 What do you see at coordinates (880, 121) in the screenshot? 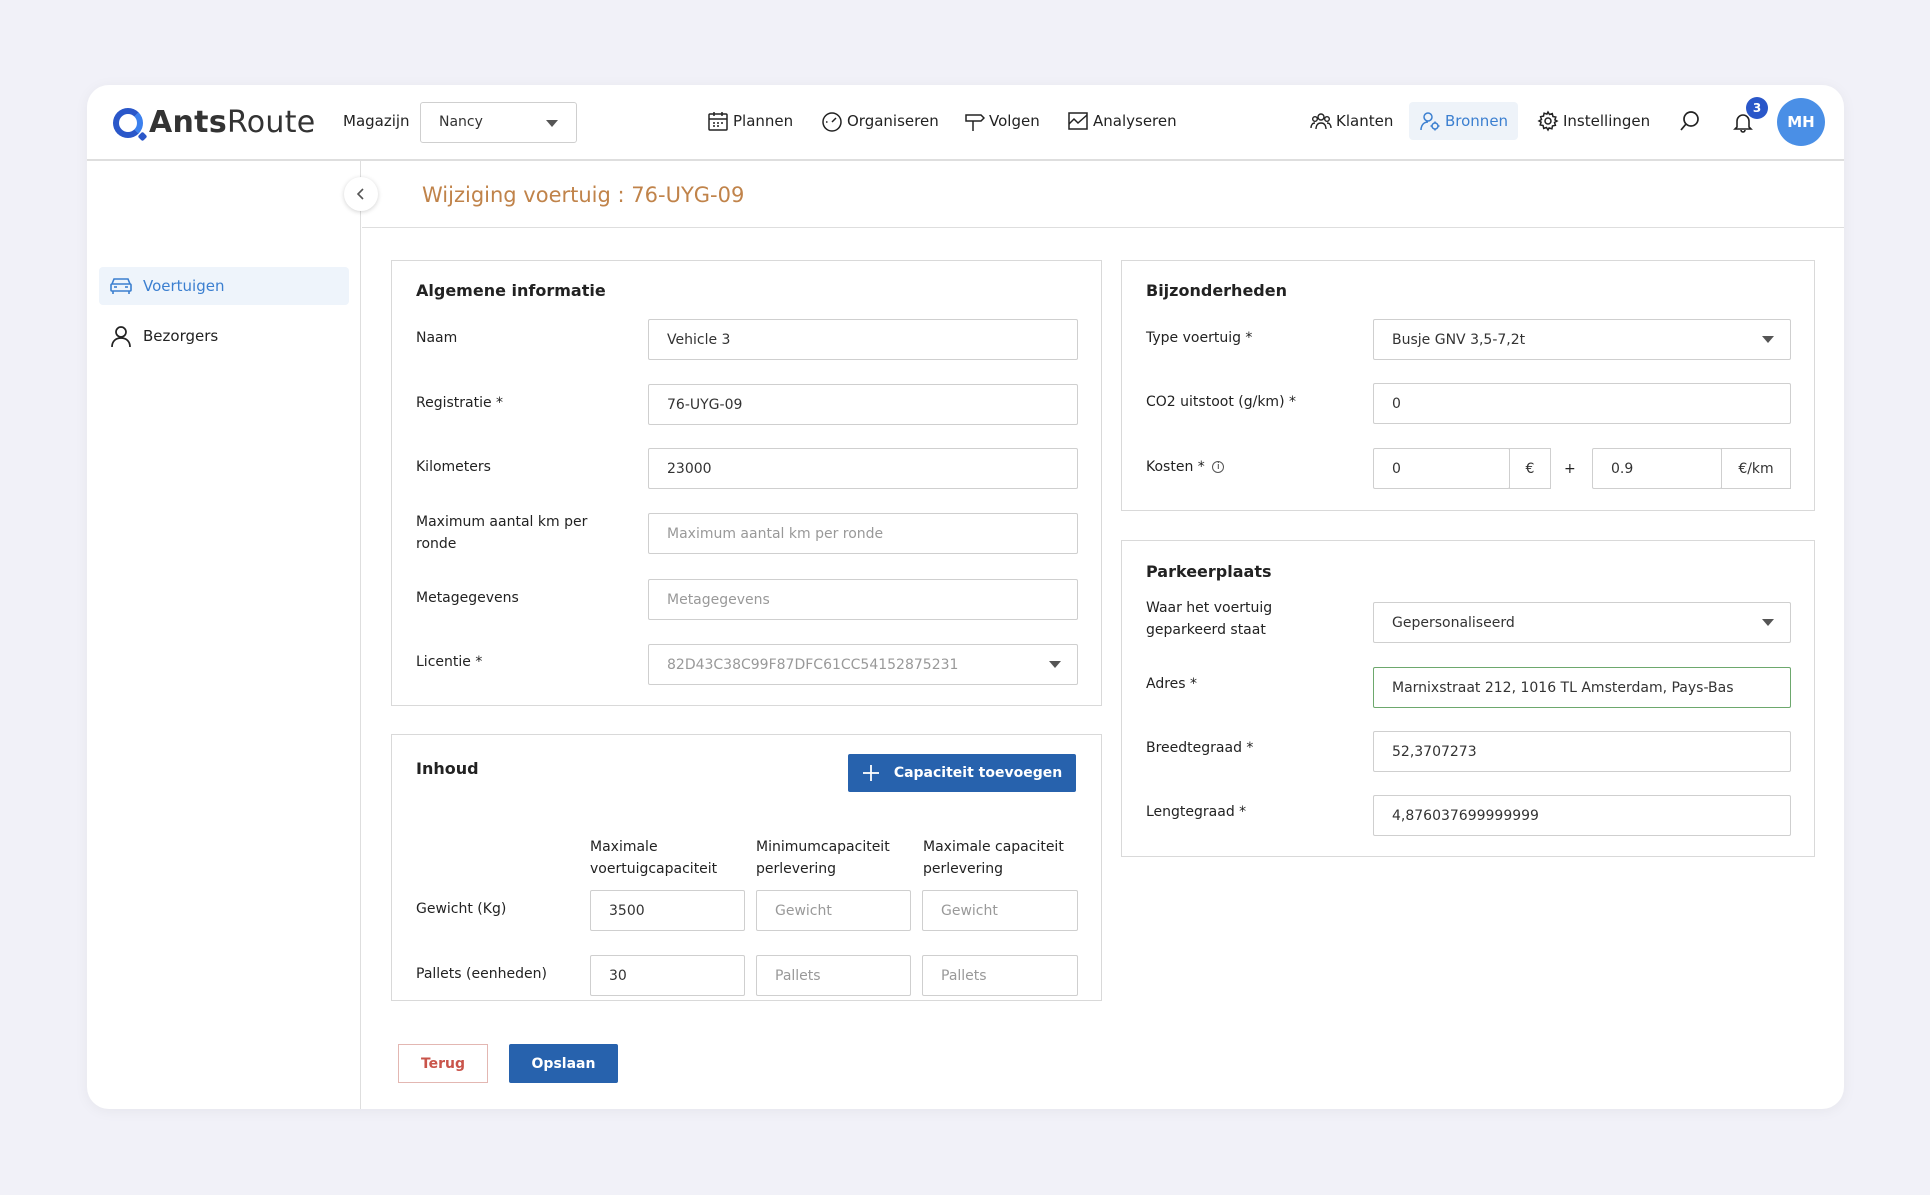
I see `nav-organiseren: Organiseren` at bounding box center [880, 121].